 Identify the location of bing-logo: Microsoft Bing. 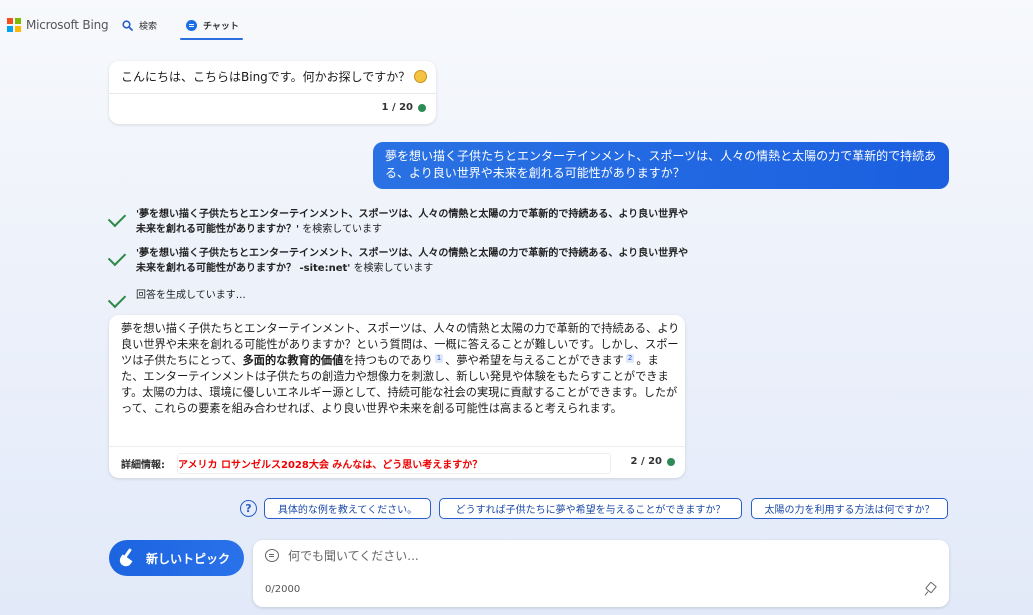
(58, 25).